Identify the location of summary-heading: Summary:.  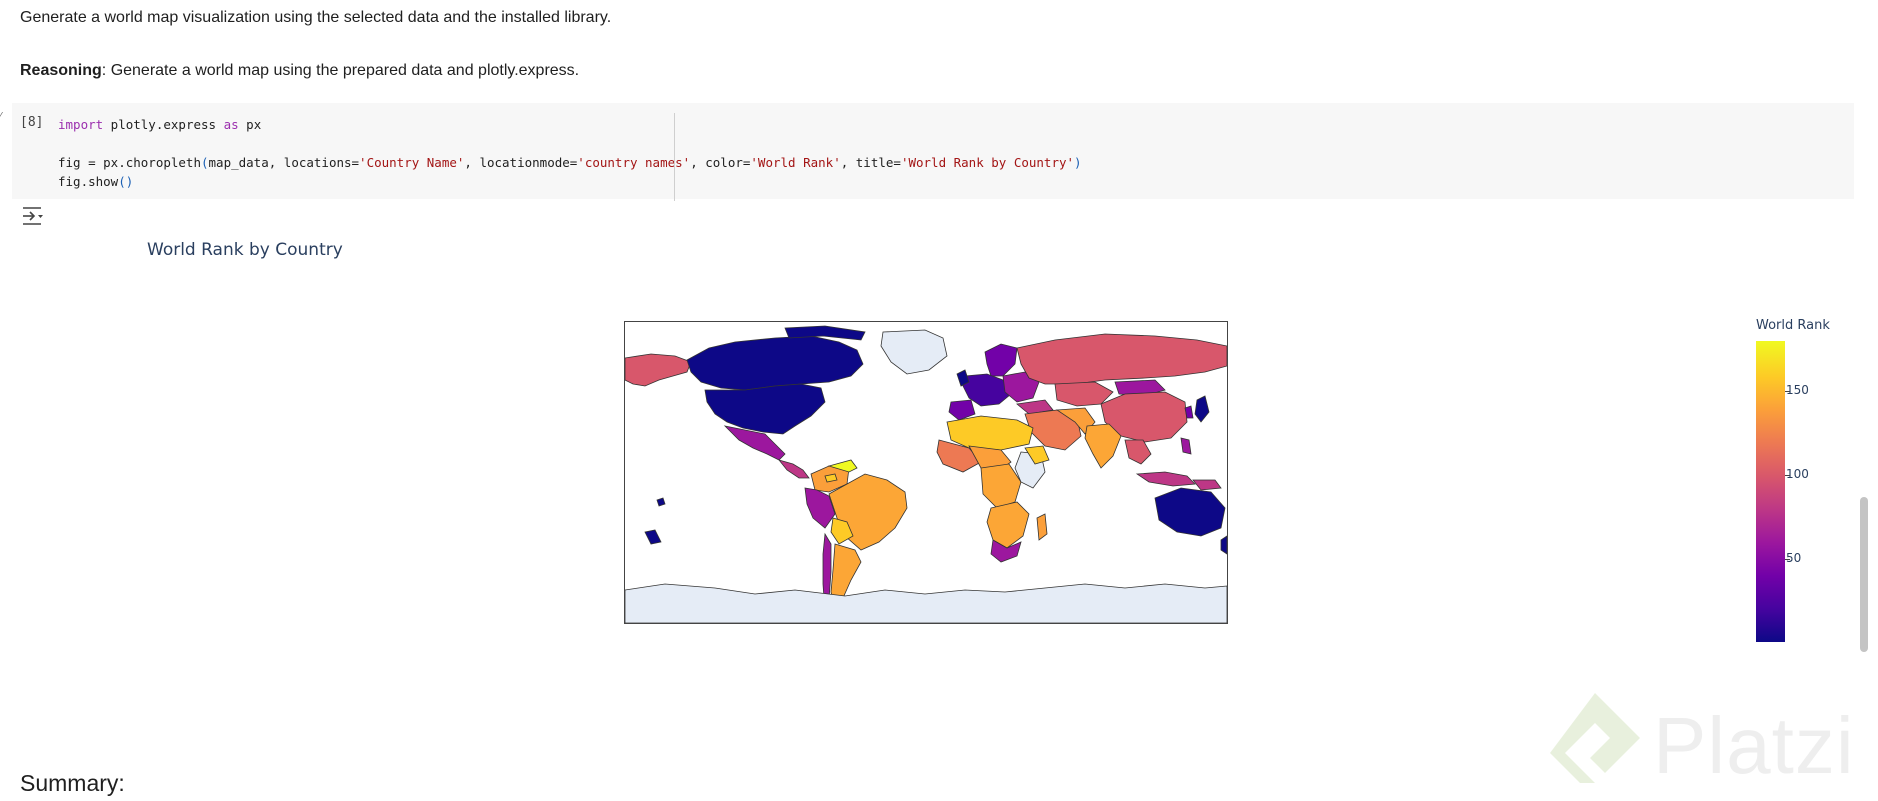
(72, 783).